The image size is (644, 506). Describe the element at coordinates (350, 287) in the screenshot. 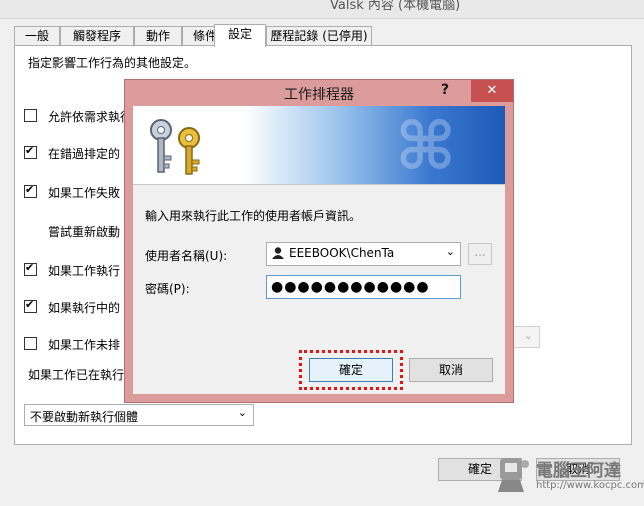

I see `password-mask: ●●●●●●●●●●●●` at that location.